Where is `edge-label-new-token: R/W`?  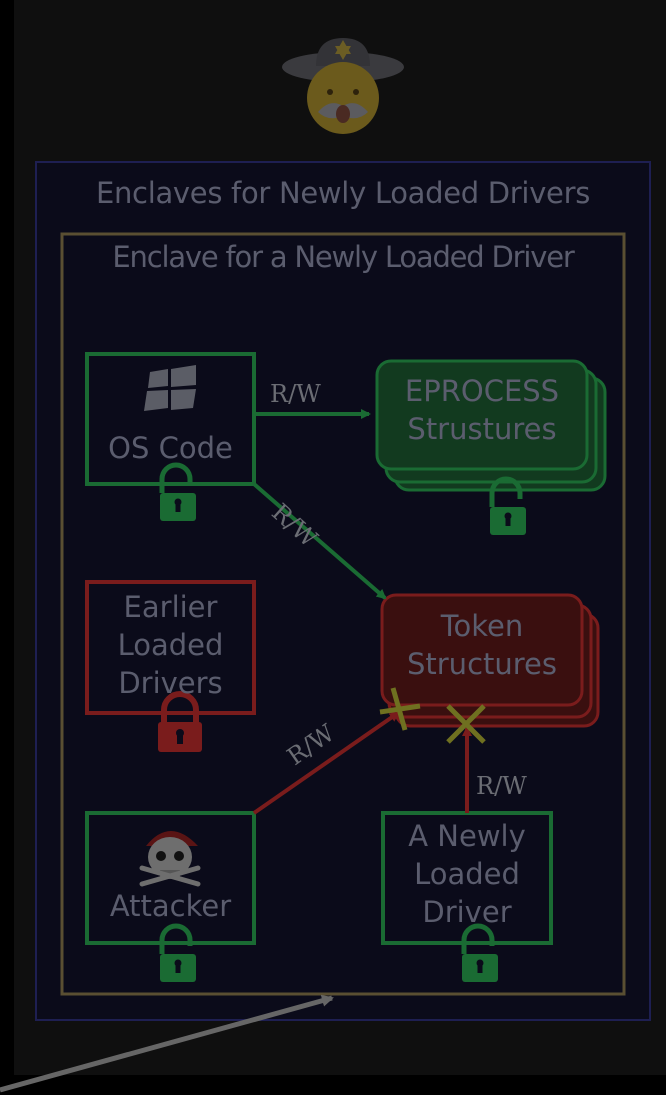
edge-label-new-token: R/W is located at coordinates (501, 786).